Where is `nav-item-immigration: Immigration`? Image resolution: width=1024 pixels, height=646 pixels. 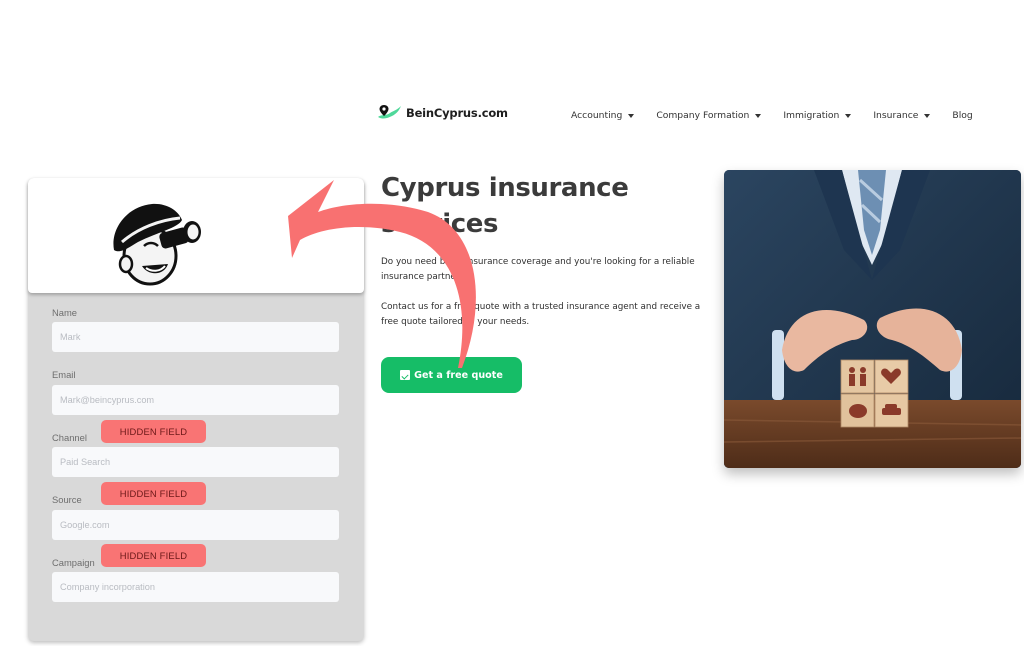 nav-item-immigration: Immigration is located at coordinates (817, 115).